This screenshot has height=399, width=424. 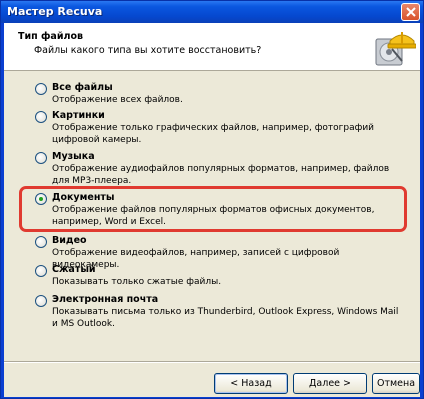 I want to click on option-label: Электронная почта, so click(x=105, y=299).